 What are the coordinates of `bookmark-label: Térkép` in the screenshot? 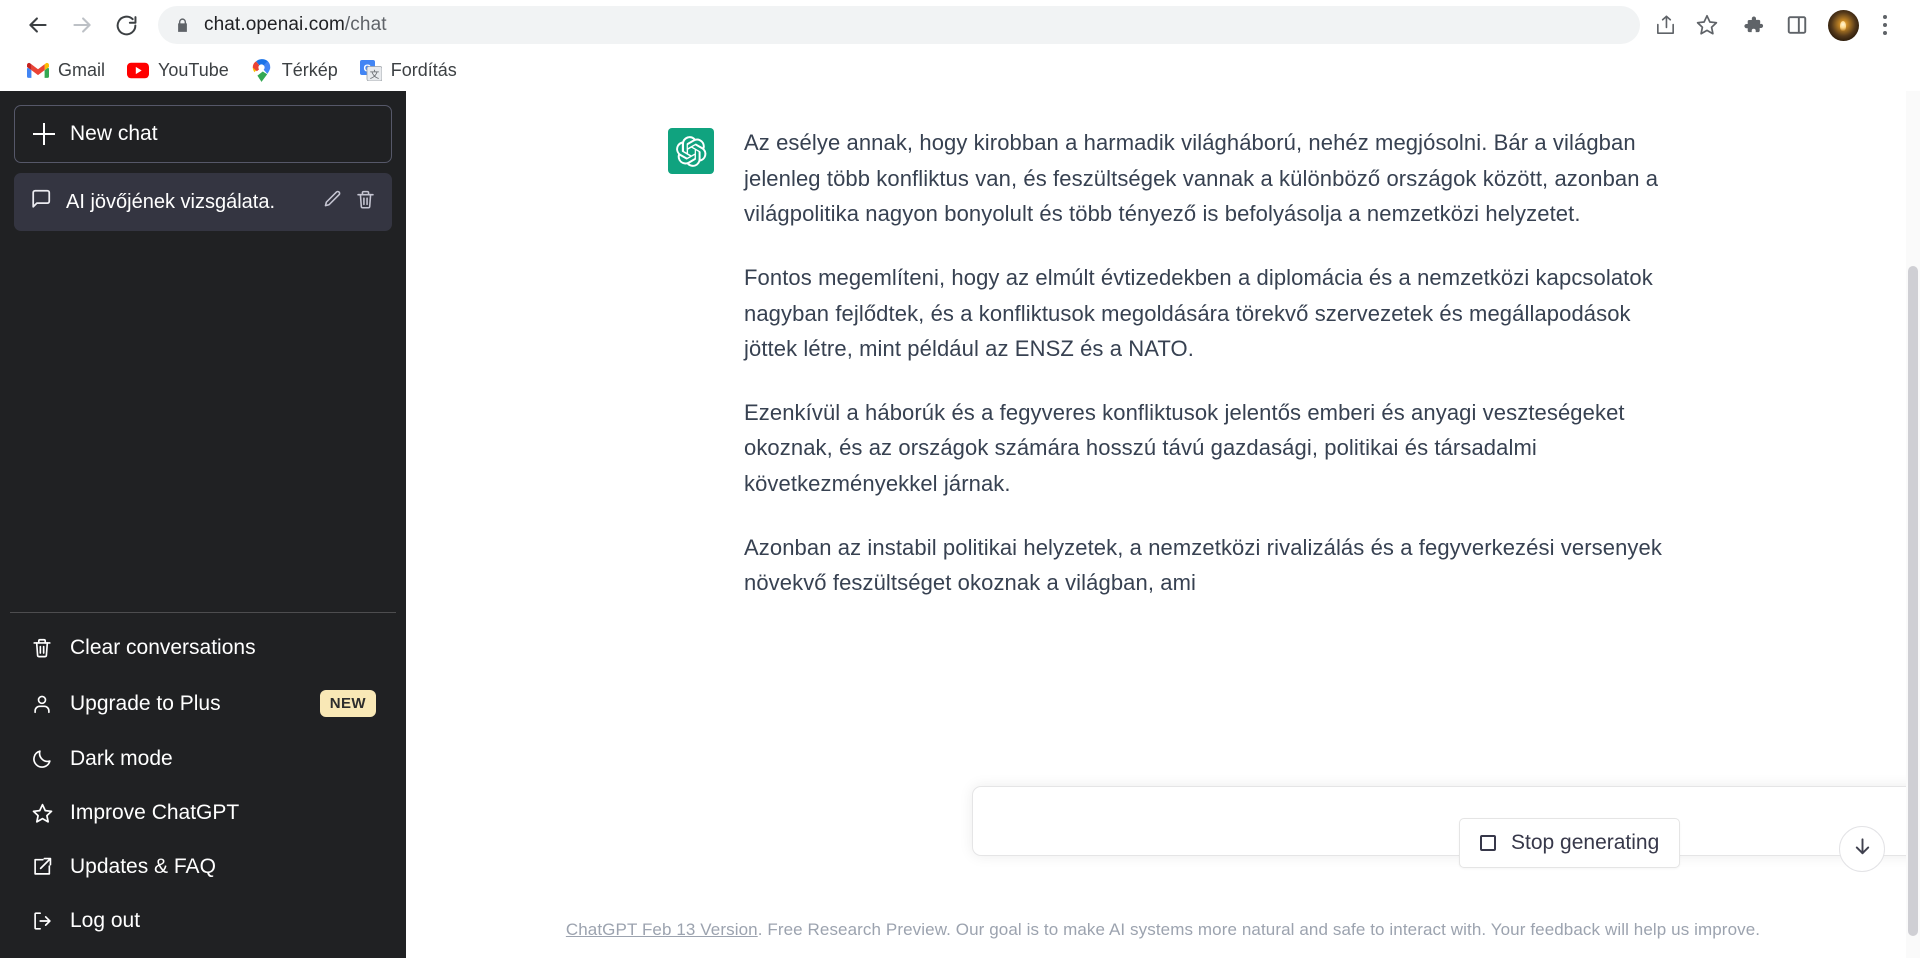 It's located at (309, 70).